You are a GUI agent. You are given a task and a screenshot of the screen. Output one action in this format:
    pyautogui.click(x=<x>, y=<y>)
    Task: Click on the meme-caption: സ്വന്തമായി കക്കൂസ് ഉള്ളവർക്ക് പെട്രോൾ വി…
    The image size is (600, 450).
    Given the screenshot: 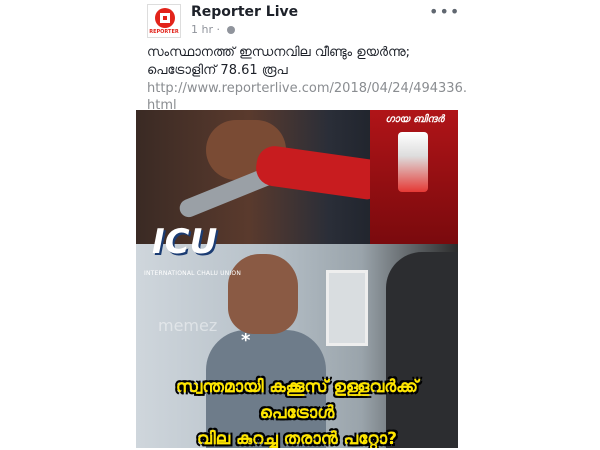 What is the action you would take?
    pyautogui.click(x=297, y=411)
    